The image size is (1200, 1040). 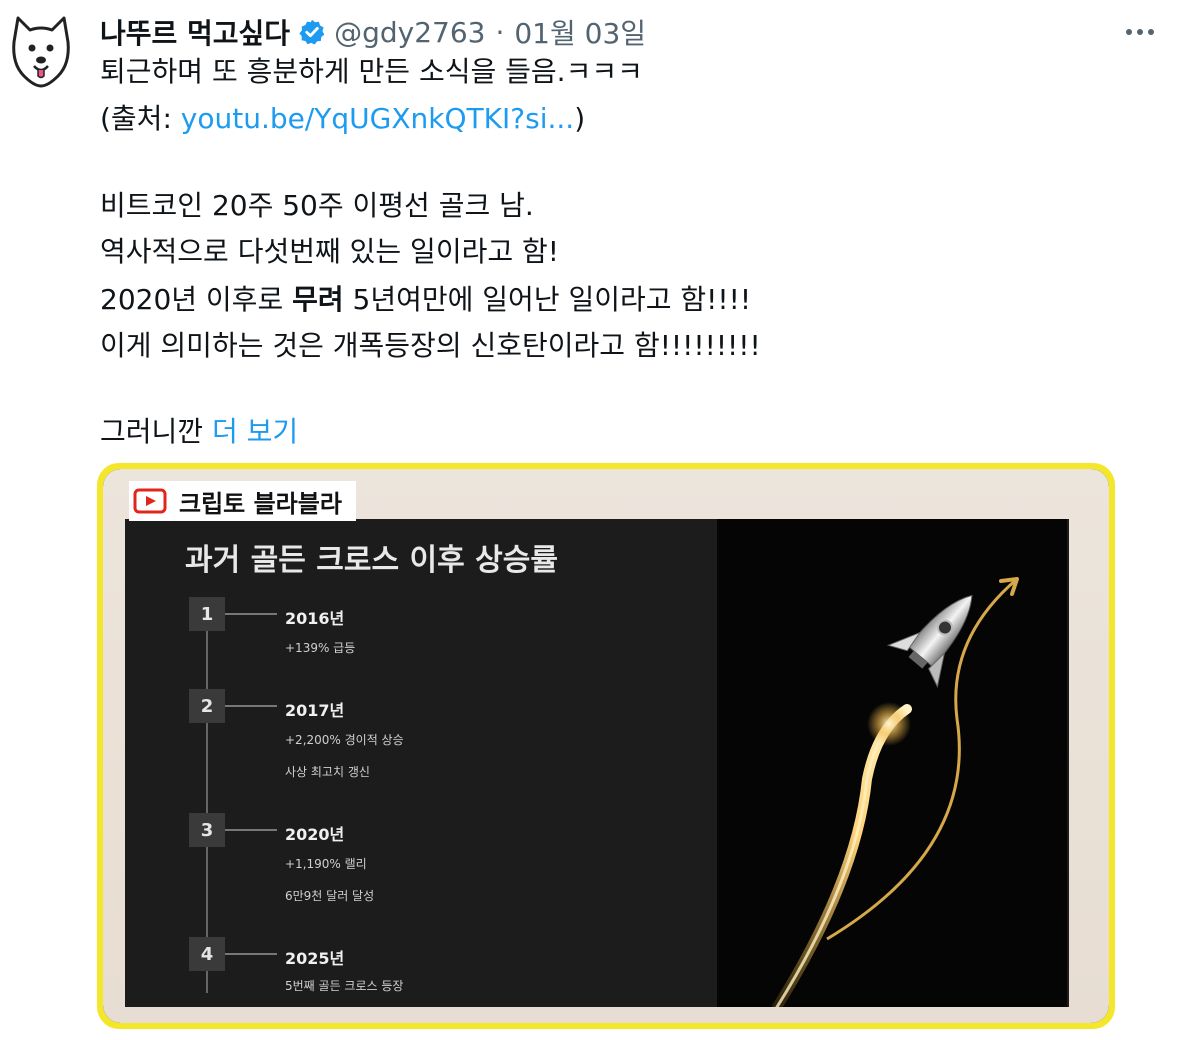 I want to click on author-handle: @gdy2763, so click(x=409, y=32).